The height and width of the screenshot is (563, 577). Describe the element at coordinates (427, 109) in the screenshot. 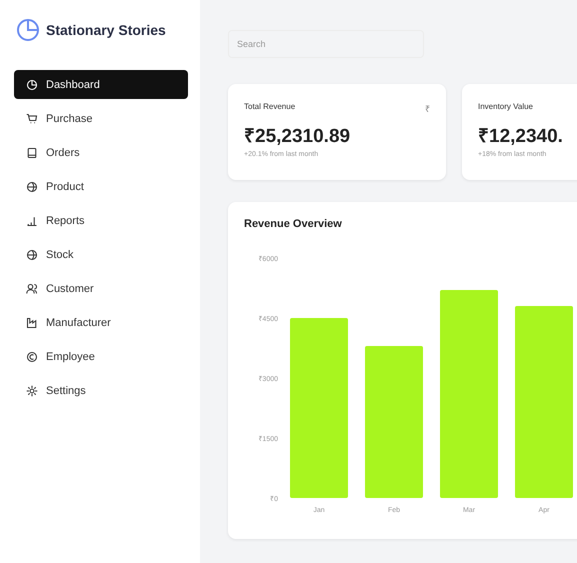

I see `currency-icon: ₹` at that location.